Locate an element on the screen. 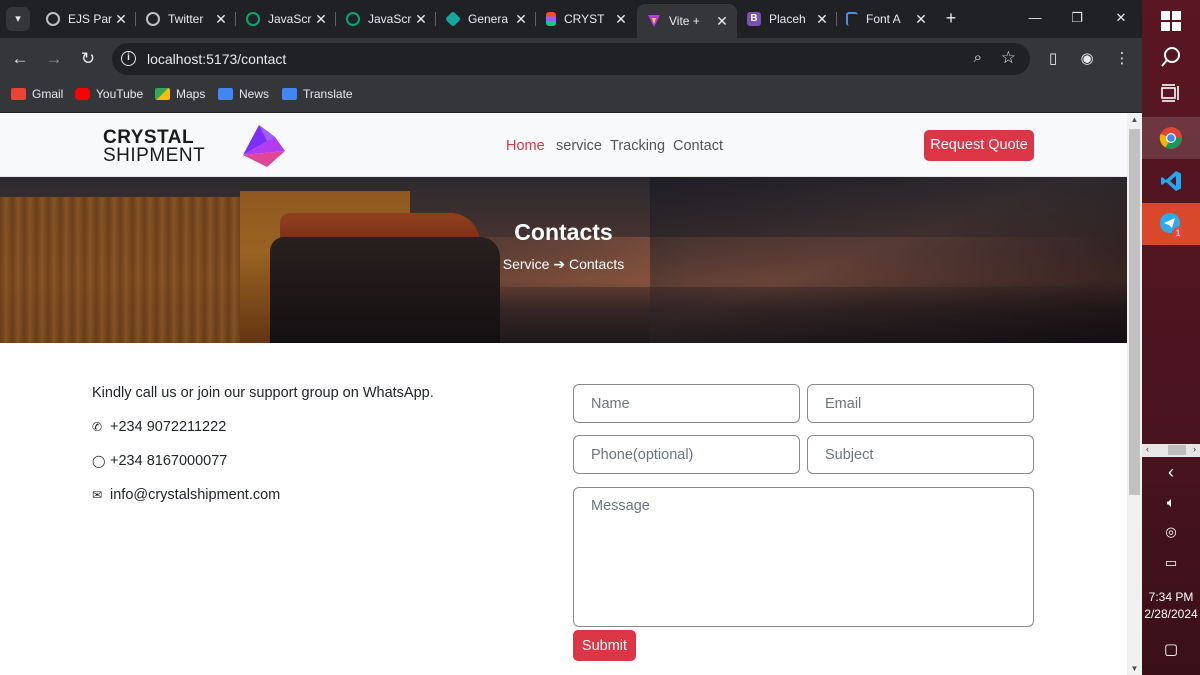  scroll-up-icon: ▲ is located at coordinates (1134, 119).